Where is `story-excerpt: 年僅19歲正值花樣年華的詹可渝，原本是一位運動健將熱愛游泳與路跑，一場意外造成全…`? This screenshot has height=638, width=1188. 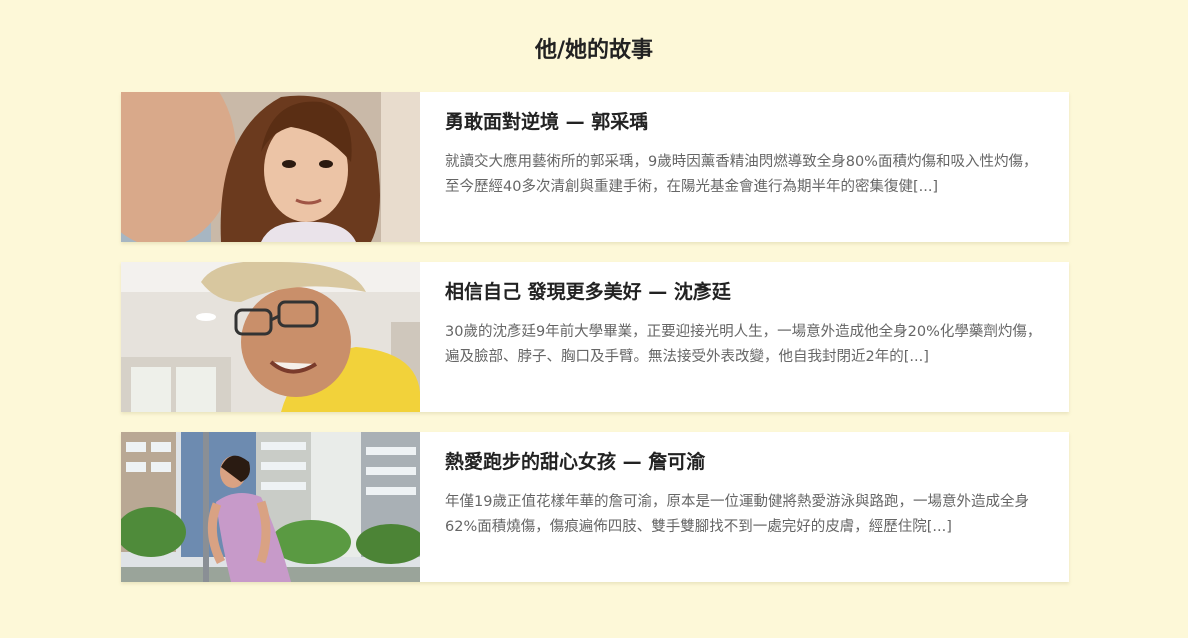
story-excerpt: 年僅19歲正值花樣年華的詹可渝，原本是一位運動健將熱愛游泳與路跑，一場意外造成全… is located at coordinates (737, 514).